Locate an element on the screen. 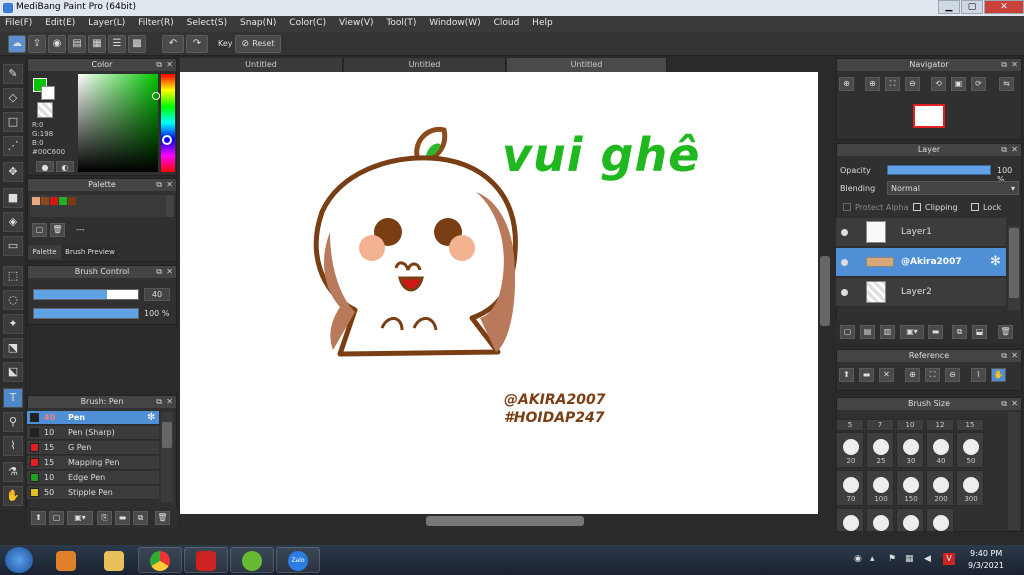 The image size is (1024, 575). layer-row-layer2: Layer2 is located at coordinates (921, 292).